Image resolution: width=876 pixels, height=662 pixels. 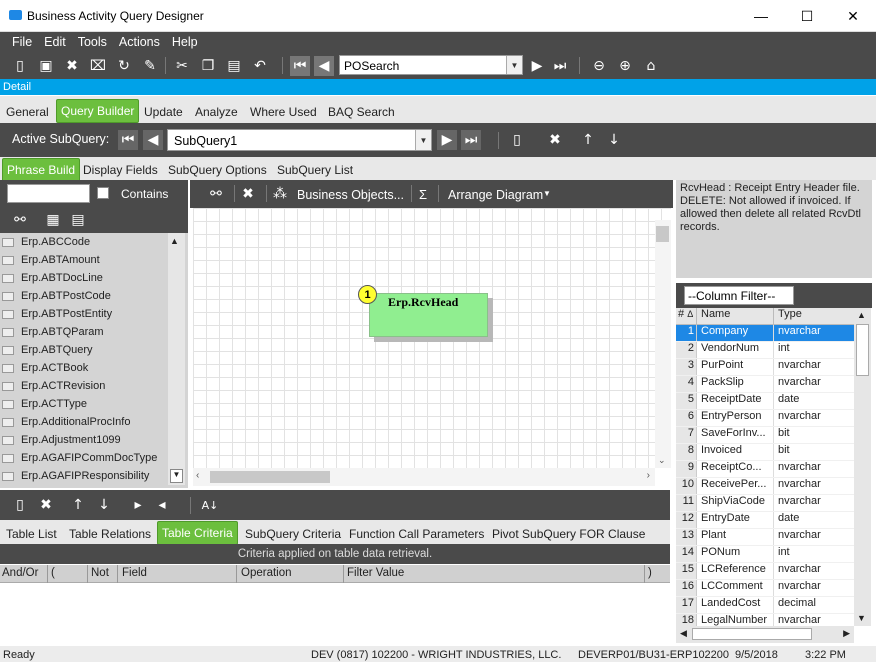 What do you see at coordinates (662, 460) in the screenshot?
I see `scroll-down-icon: ⌄` at bounding box center [662, 460].